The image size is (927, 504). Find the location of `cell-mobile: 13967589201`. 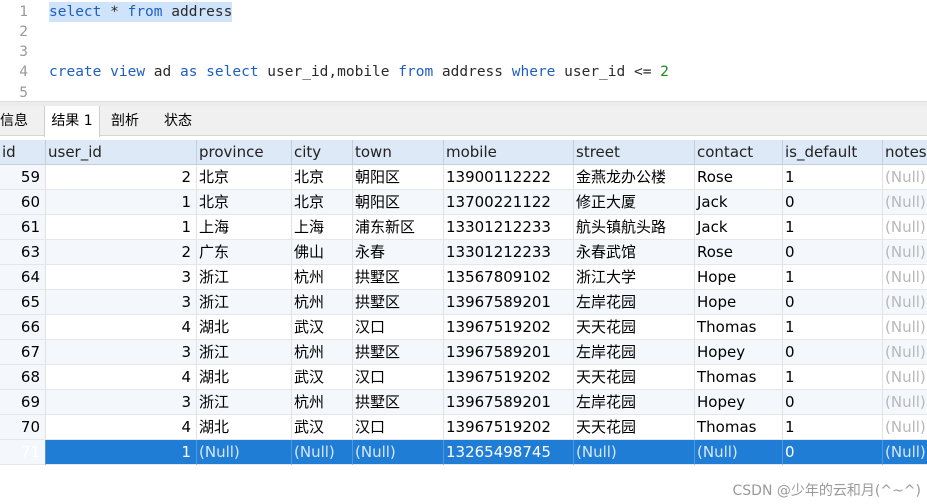

cell-mobile: 13967589201 is located at coordinates (509, 402).